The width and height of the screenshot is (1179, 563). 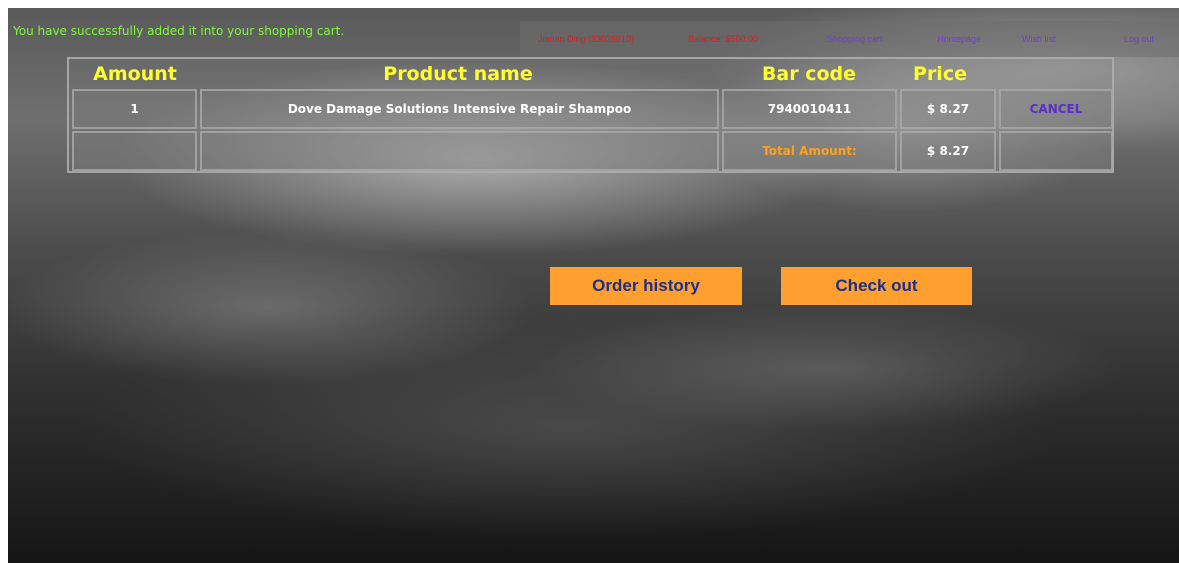 I want to click on nav-link-shopping-cart: Shopping cart, so click(x=855, y=39).